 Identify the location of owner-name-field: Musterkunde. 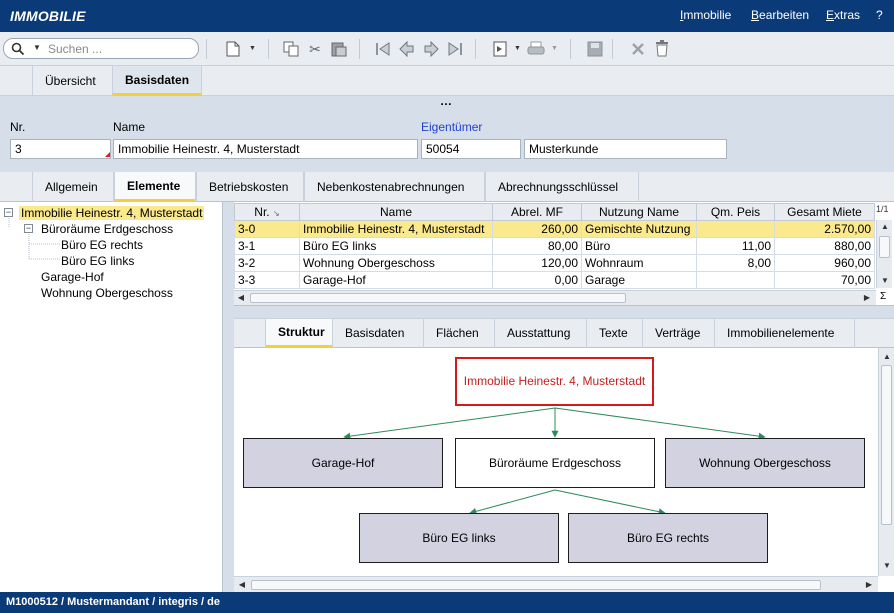
(625, 149).